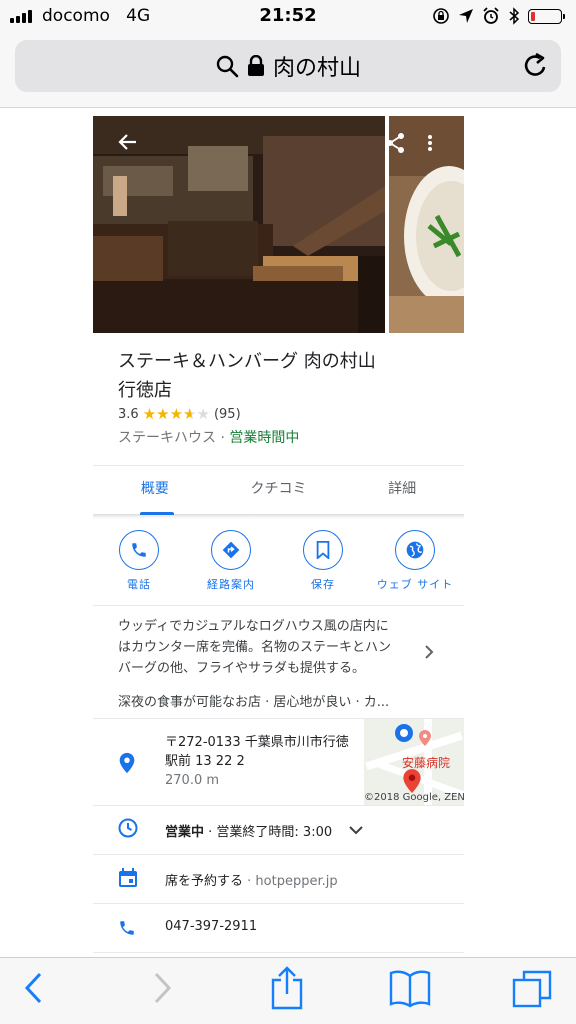  I want to click on address-line-2: 駅前 13 22 2, so click(205, 761).